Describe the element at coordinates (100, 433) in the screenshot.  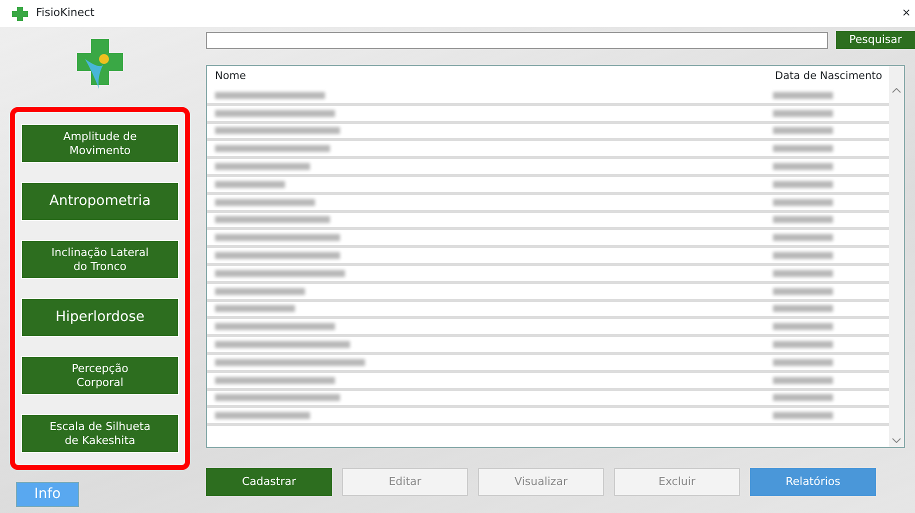
I see `test-button: Escala de Silhueta de Kakeshita` at that location.